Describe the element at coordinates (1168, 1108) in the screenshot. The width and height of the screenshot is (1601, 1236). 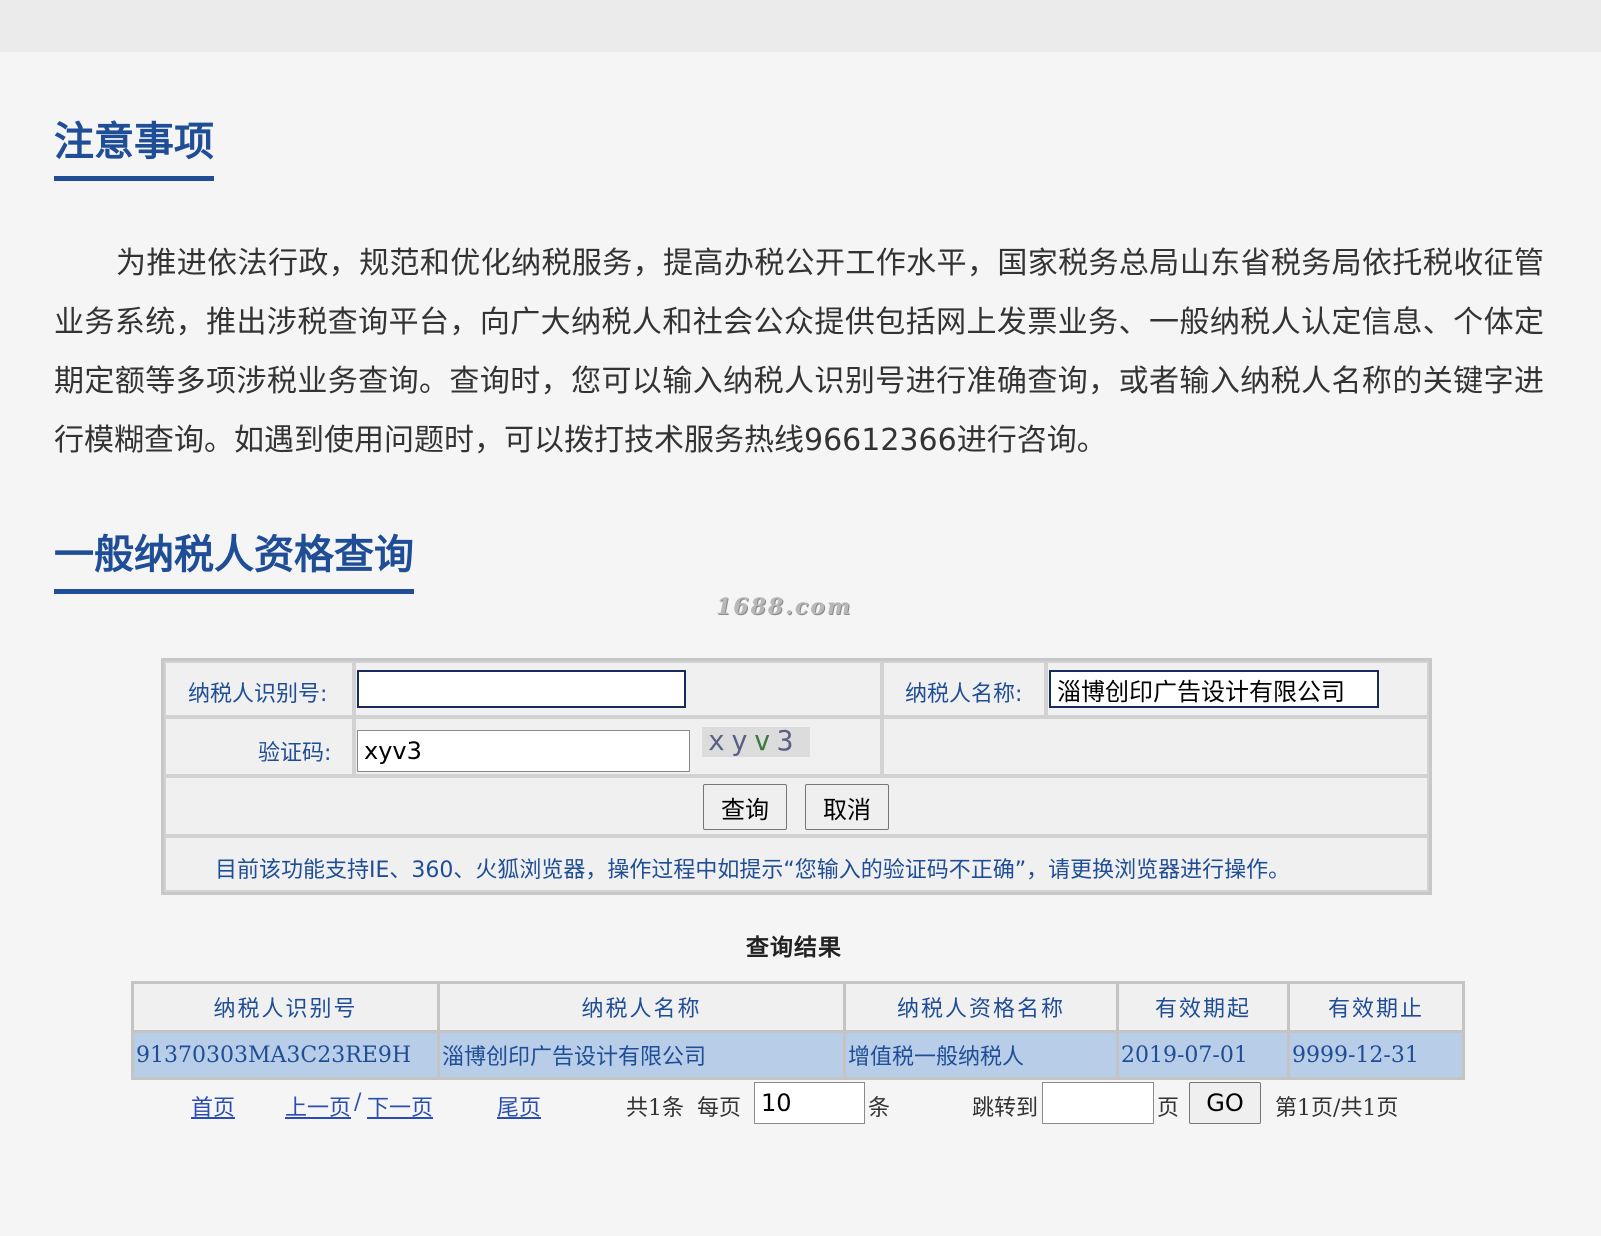
I see `jump-unit: 页` at that location.